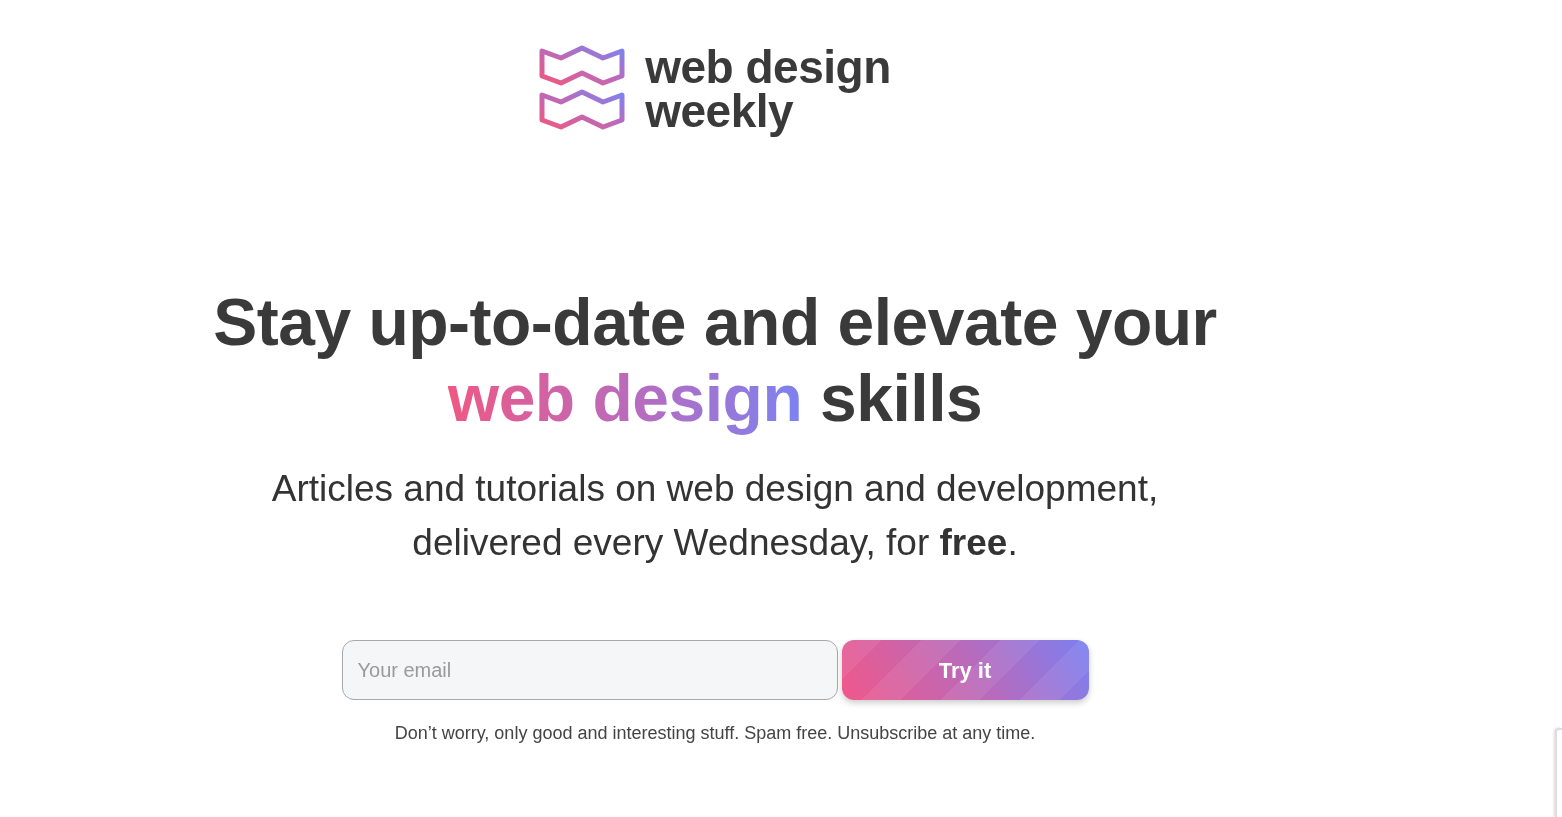 Image resolution: width=1562 pixels, height=817 pixels. Describe the element at coordinates (589, 670) in the screenshot. I see `email-field: Your email` at that location.